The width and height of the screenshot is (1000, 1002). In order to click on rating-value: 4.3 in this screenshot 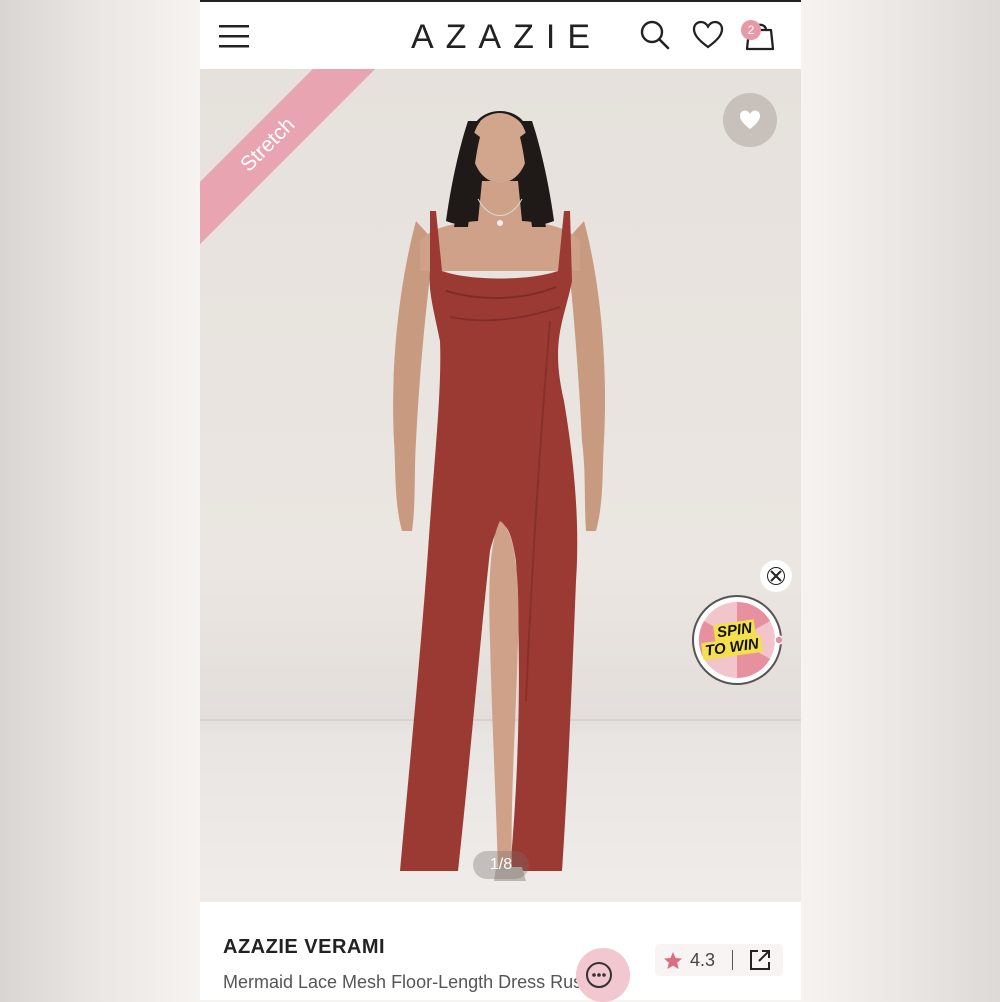, I will do `click(703, 960)`.